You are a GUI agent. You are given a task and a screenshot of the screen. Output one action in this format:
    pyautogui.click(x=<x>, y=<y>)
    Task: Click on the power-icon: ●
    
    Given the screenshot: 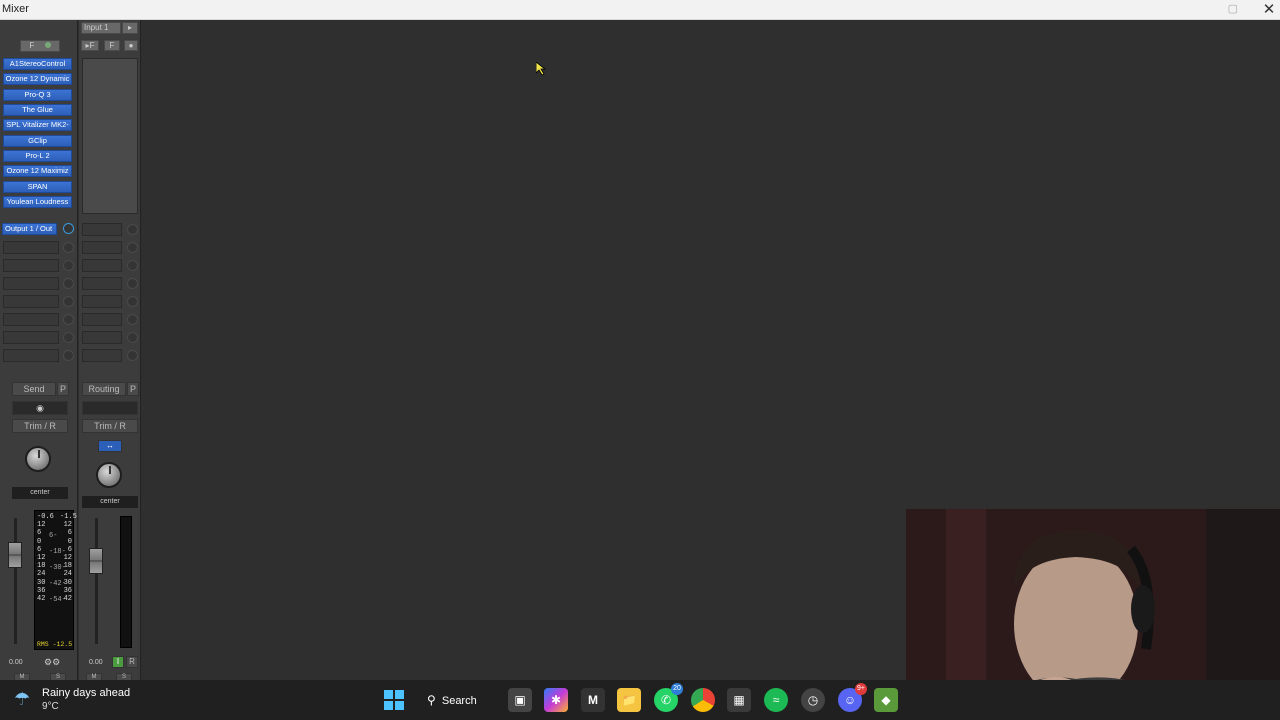 What is the action you would take?
    pyautogui.click(x=131, y=45)
    